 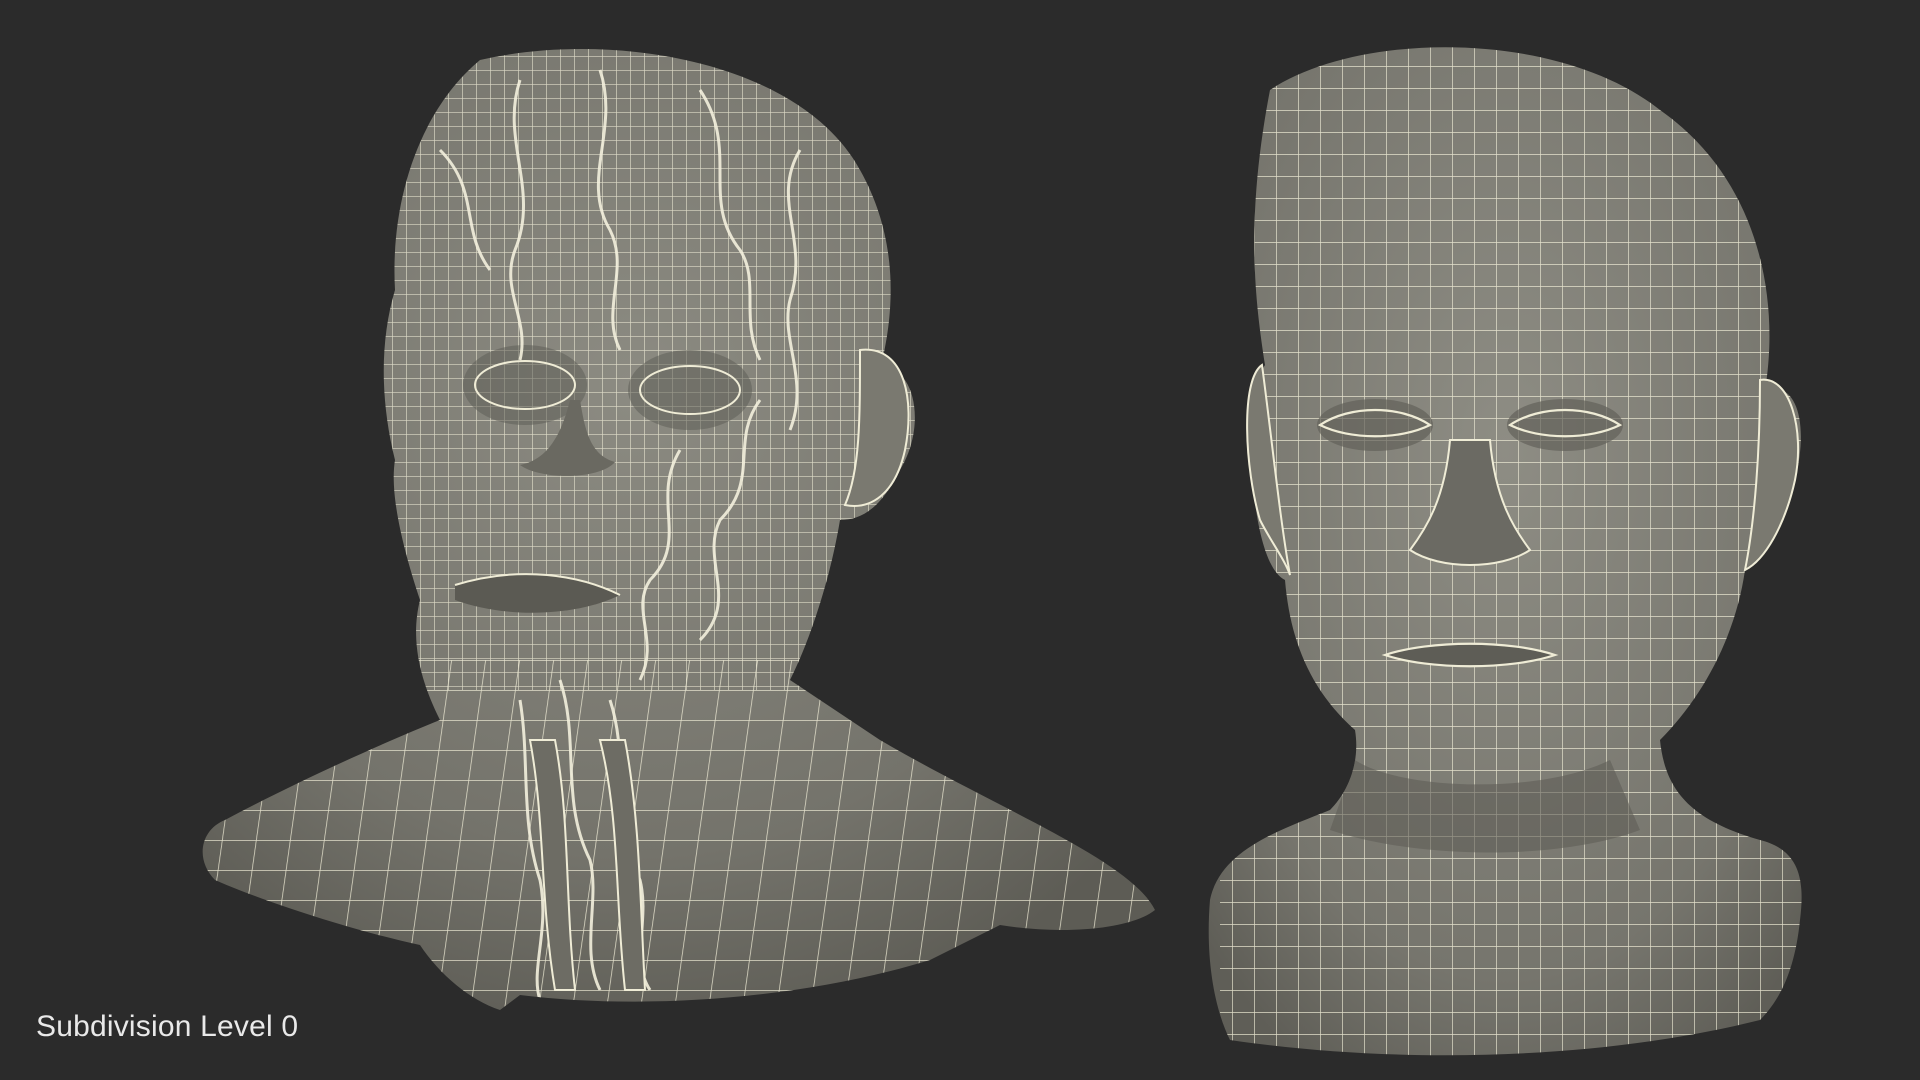 What do you see at coordinates (167, 1026) in the screenshot?
I see `subdivision-level-caption: Subdivision Level 0` at bounding box center [167, 1026].